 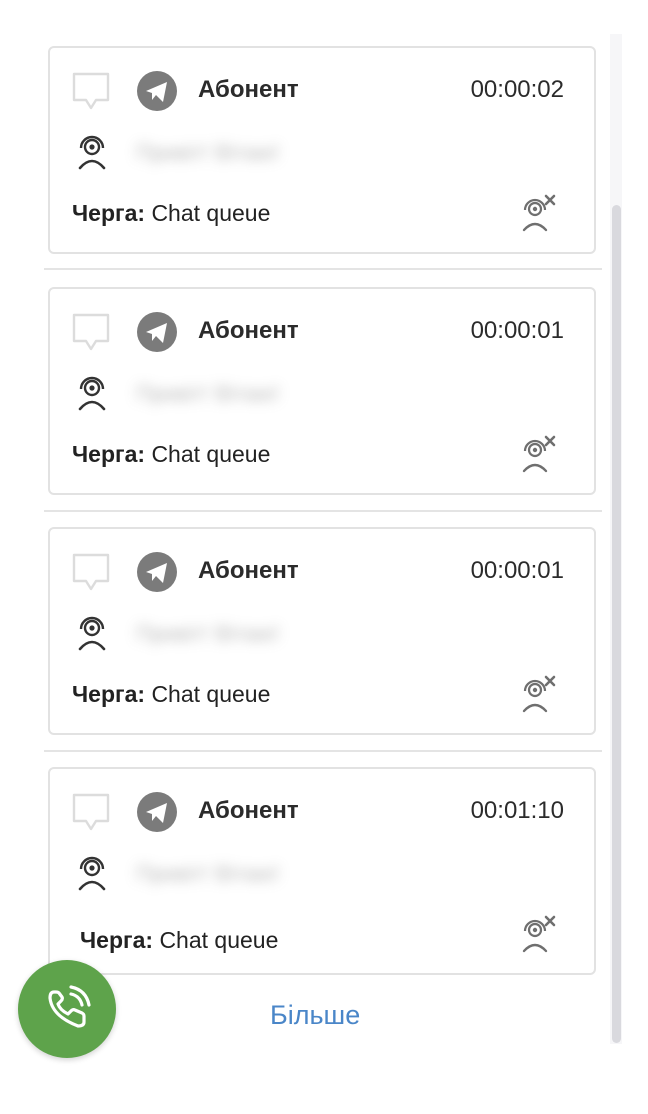 I want to click on phone-call-icon, so click(x=69, y=1006).